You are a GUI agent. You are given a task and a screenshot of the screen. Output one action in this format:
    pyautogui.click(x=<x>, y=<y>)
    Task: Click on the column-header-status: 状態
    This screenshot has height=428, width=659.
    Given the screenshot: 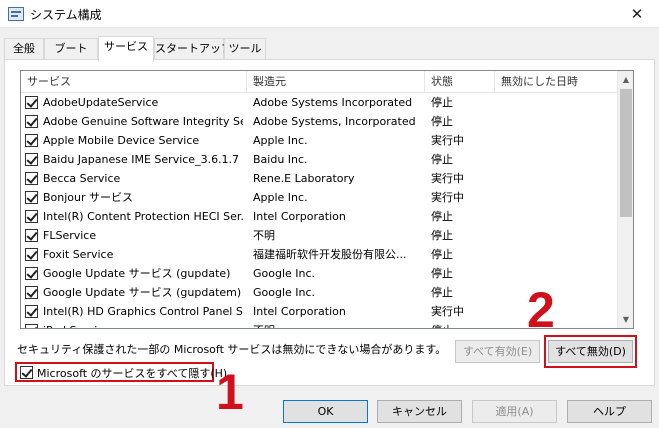 What is the action you would take?
    pyautogui.click(x=460, y=82)
    